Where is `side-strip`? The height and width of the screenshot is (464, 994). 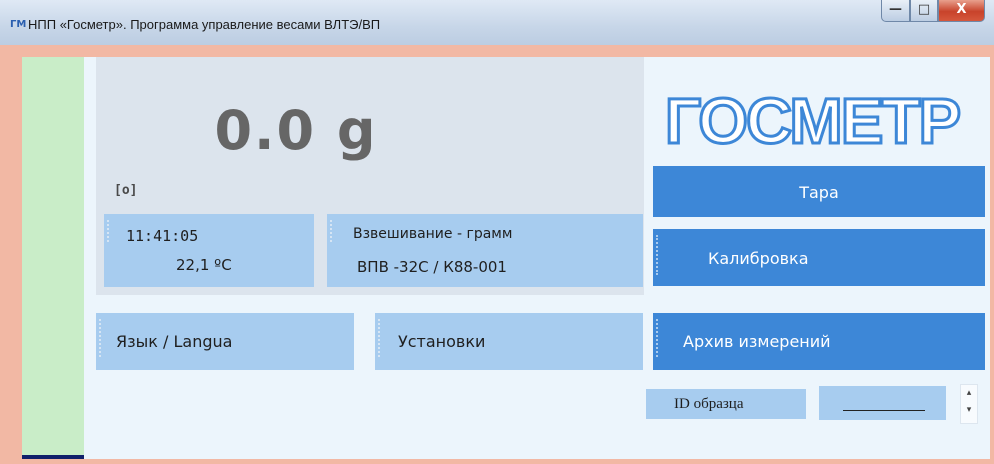
side-strip is located at coordinates (53, 258).